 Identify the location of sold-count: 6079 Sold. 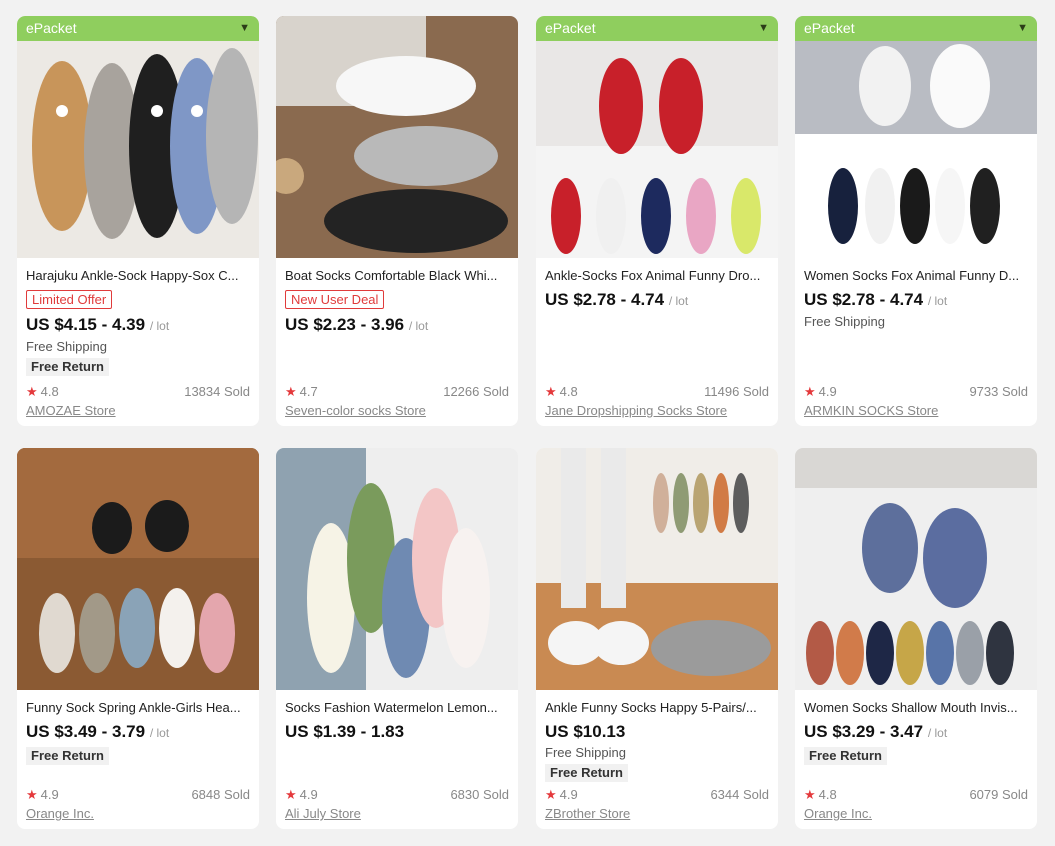
(998, 794).